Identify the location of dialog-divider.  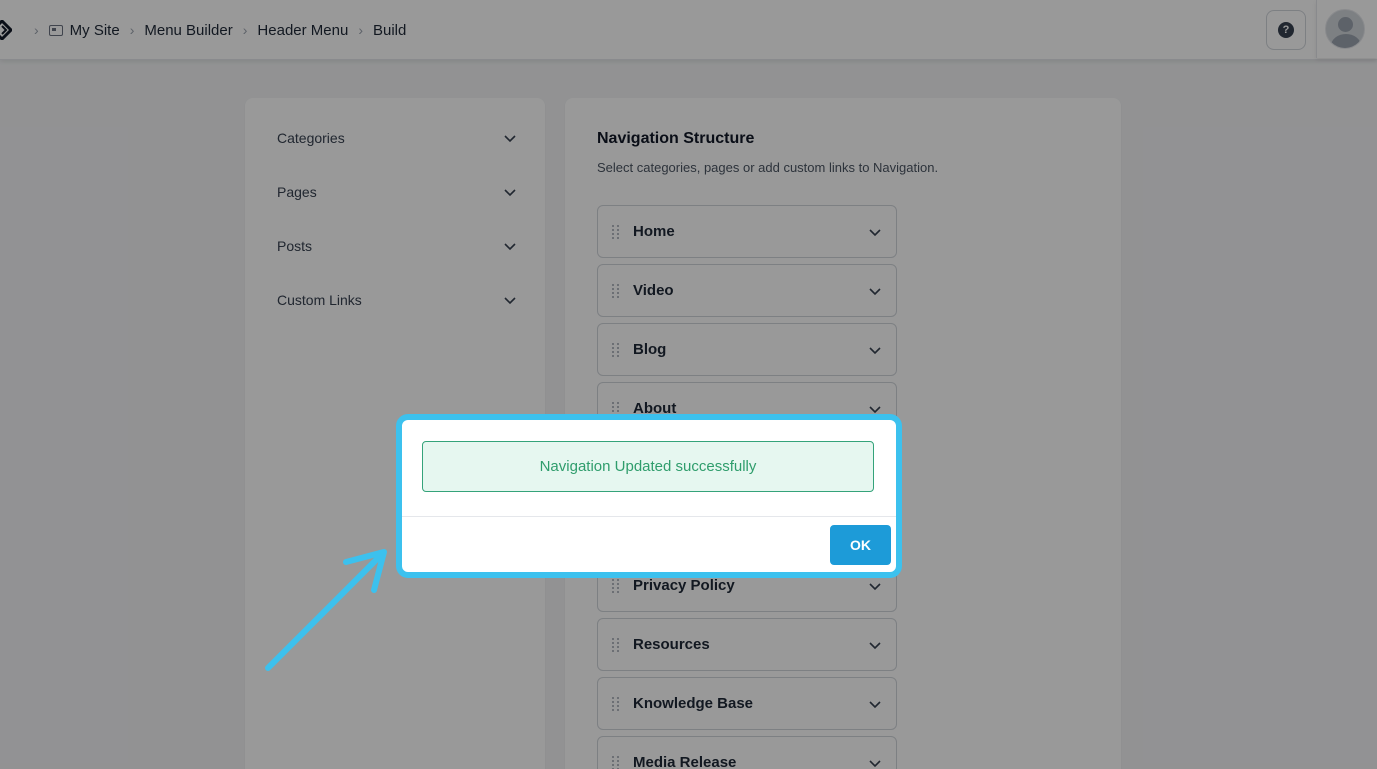
(649, 516).